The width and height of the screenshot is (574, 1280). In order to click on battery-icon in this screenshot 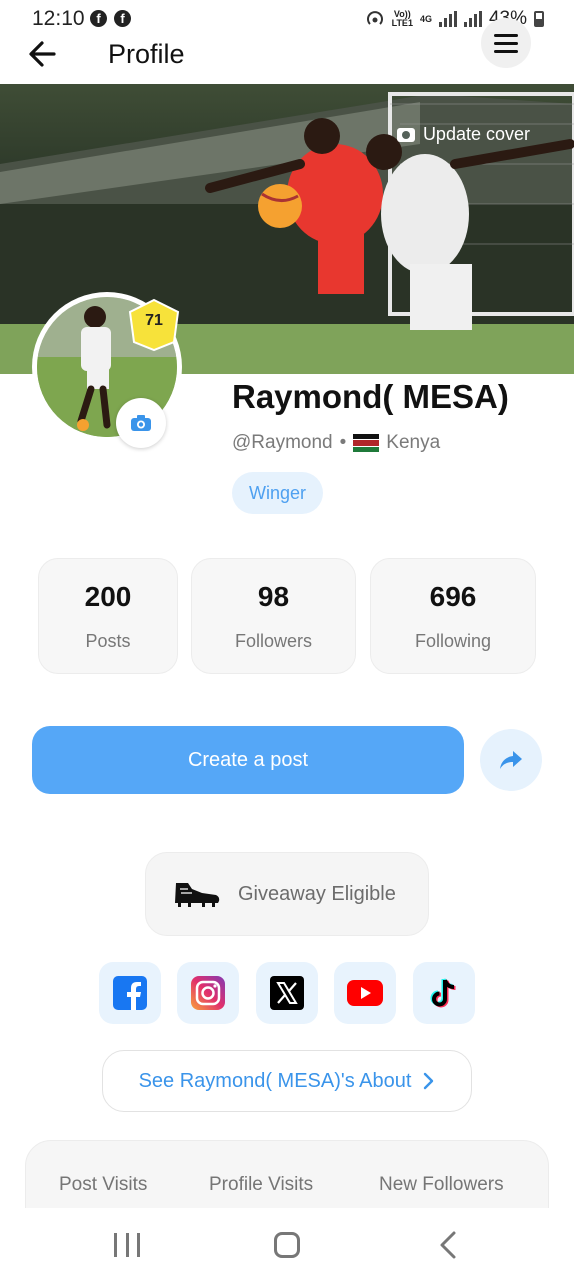, I will do `click(539, 19)`.